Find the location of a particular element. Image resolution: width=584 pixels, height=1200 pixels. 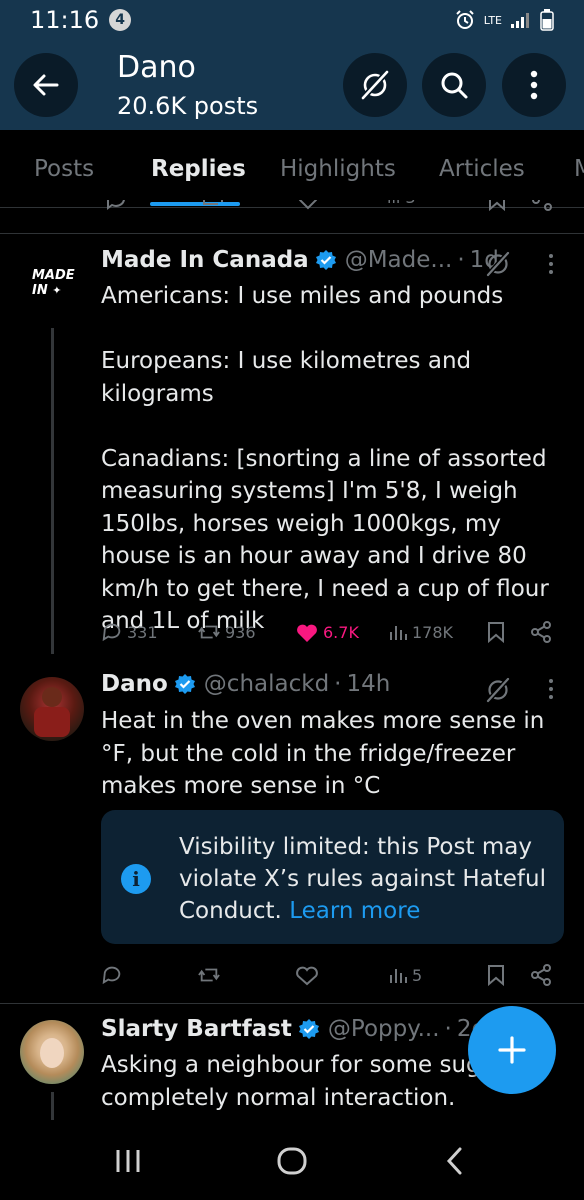

search-icon is located at coordinates (454, 85).